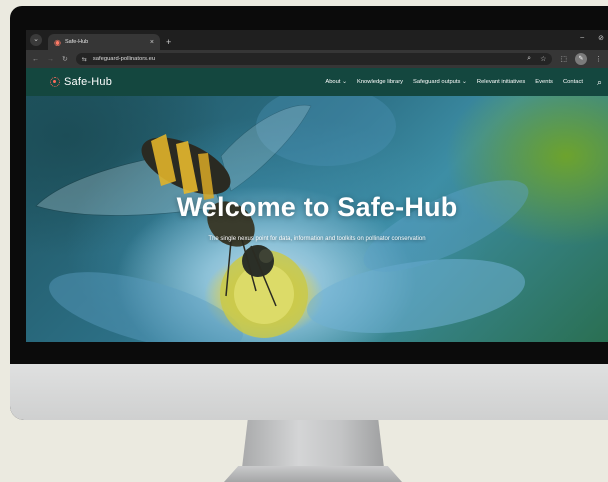 This screenshot has width=608, height=482. Describe the element at coordinates (313, 444) in the screenshot. I see `monitor-stand` at that location.